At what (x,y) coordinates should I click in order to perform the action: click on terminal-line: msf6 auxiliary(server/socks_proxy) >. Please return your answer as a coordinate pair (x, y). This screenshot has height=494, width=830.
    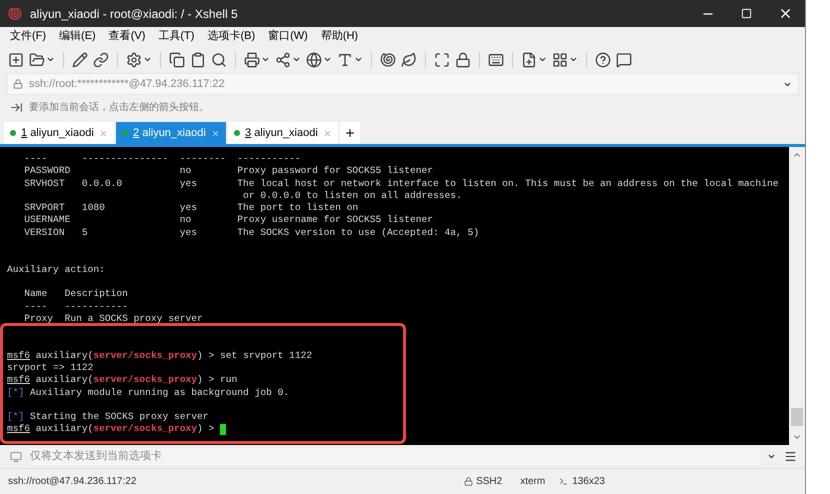
    Looking at the image, I should click on (111, 429).